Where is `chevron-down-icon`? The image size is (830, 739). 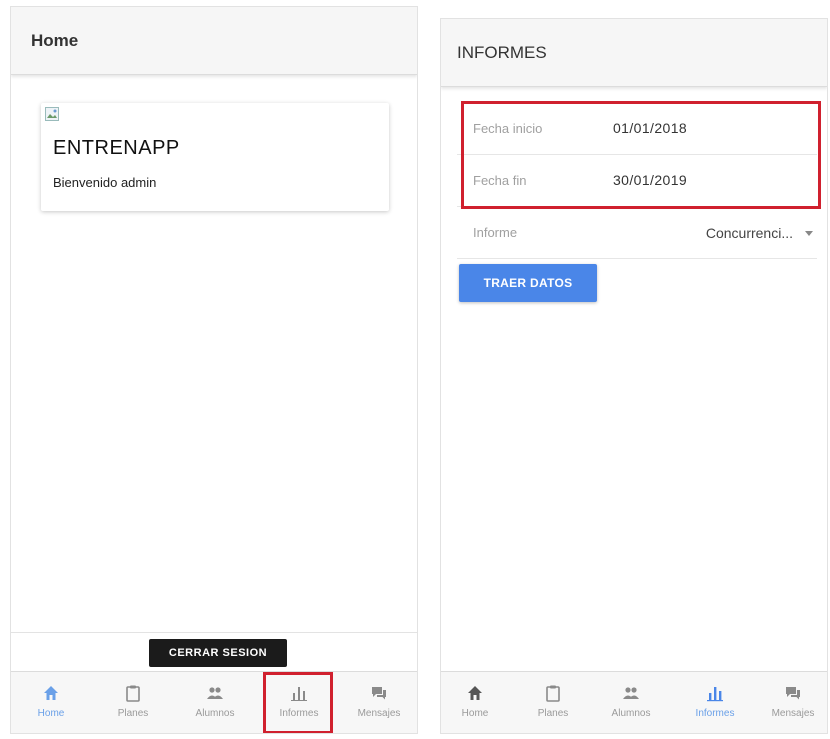 chevron-down-icon is located at coordinates (809, 233).